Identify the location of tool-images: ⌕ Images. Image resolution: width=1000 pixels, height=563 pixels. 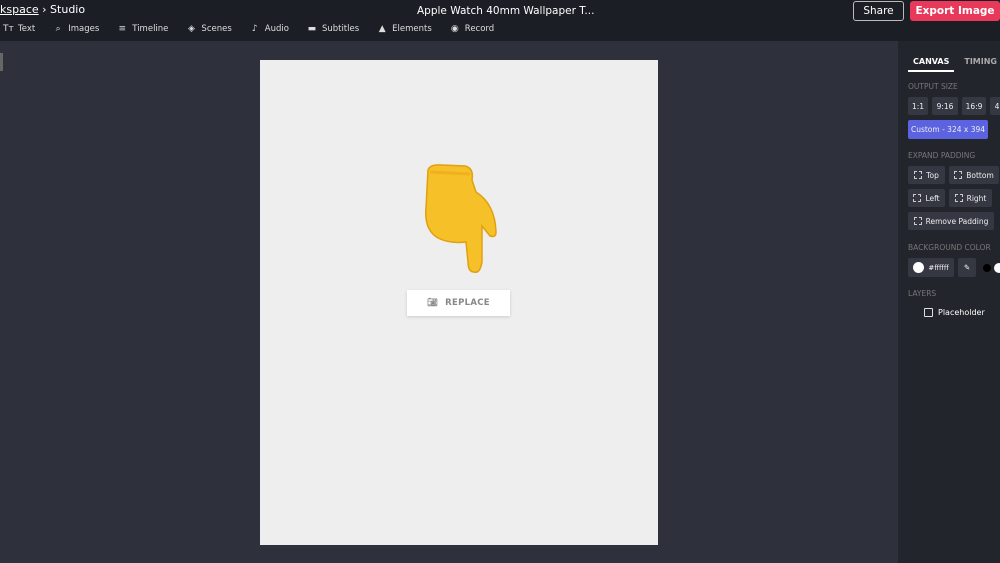
(76, 29).